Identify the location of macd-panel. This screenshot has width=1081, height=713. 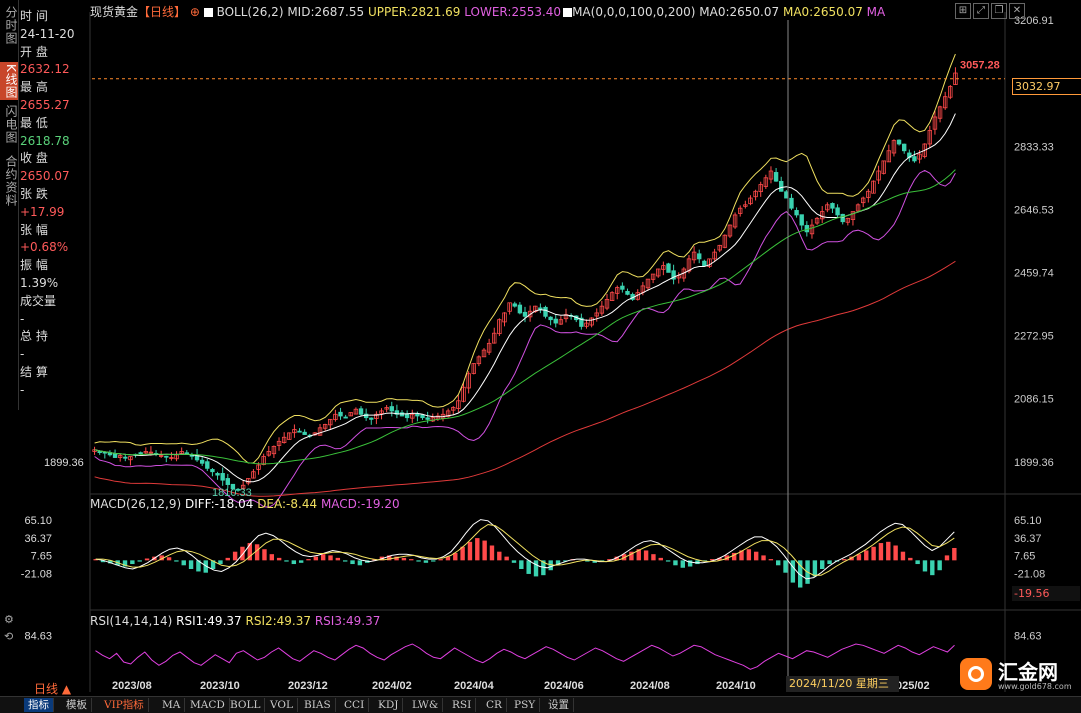
(525, 553).